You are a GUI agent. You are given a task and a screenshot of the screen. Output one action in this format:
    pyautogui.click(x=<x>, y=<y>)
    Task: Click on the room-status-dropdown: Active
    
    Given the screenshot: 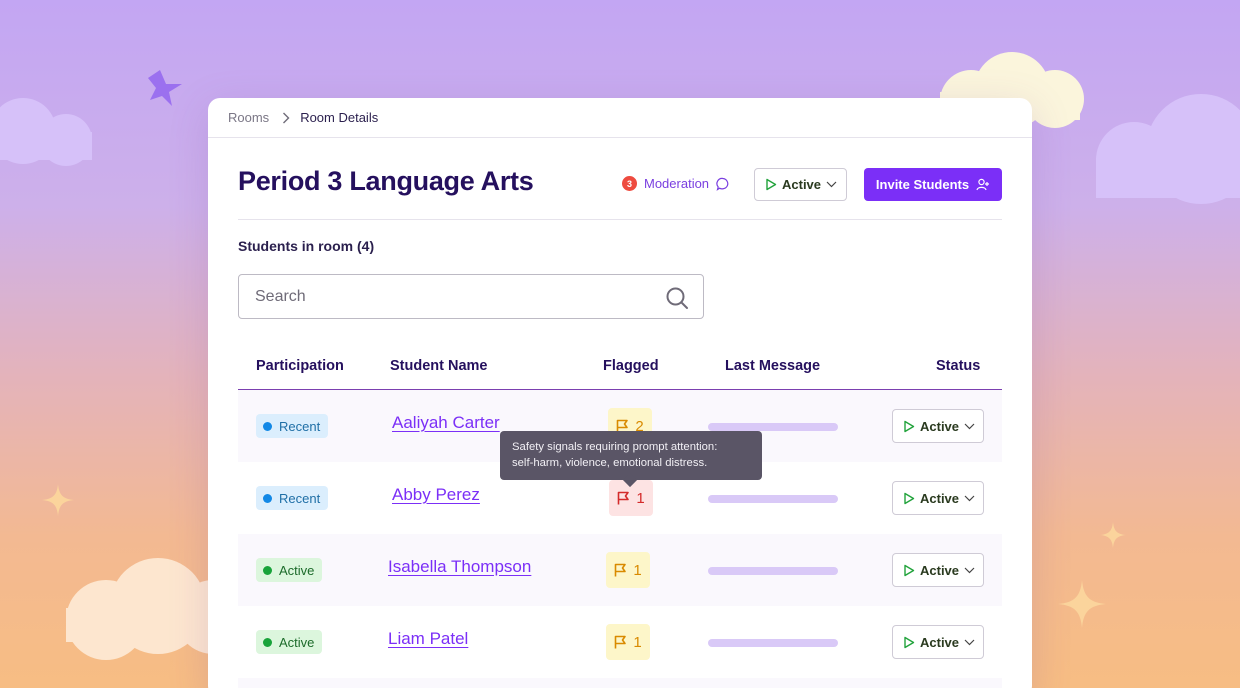 What is the action you would take?
    pyautogui.click(x=800, y=184)
    